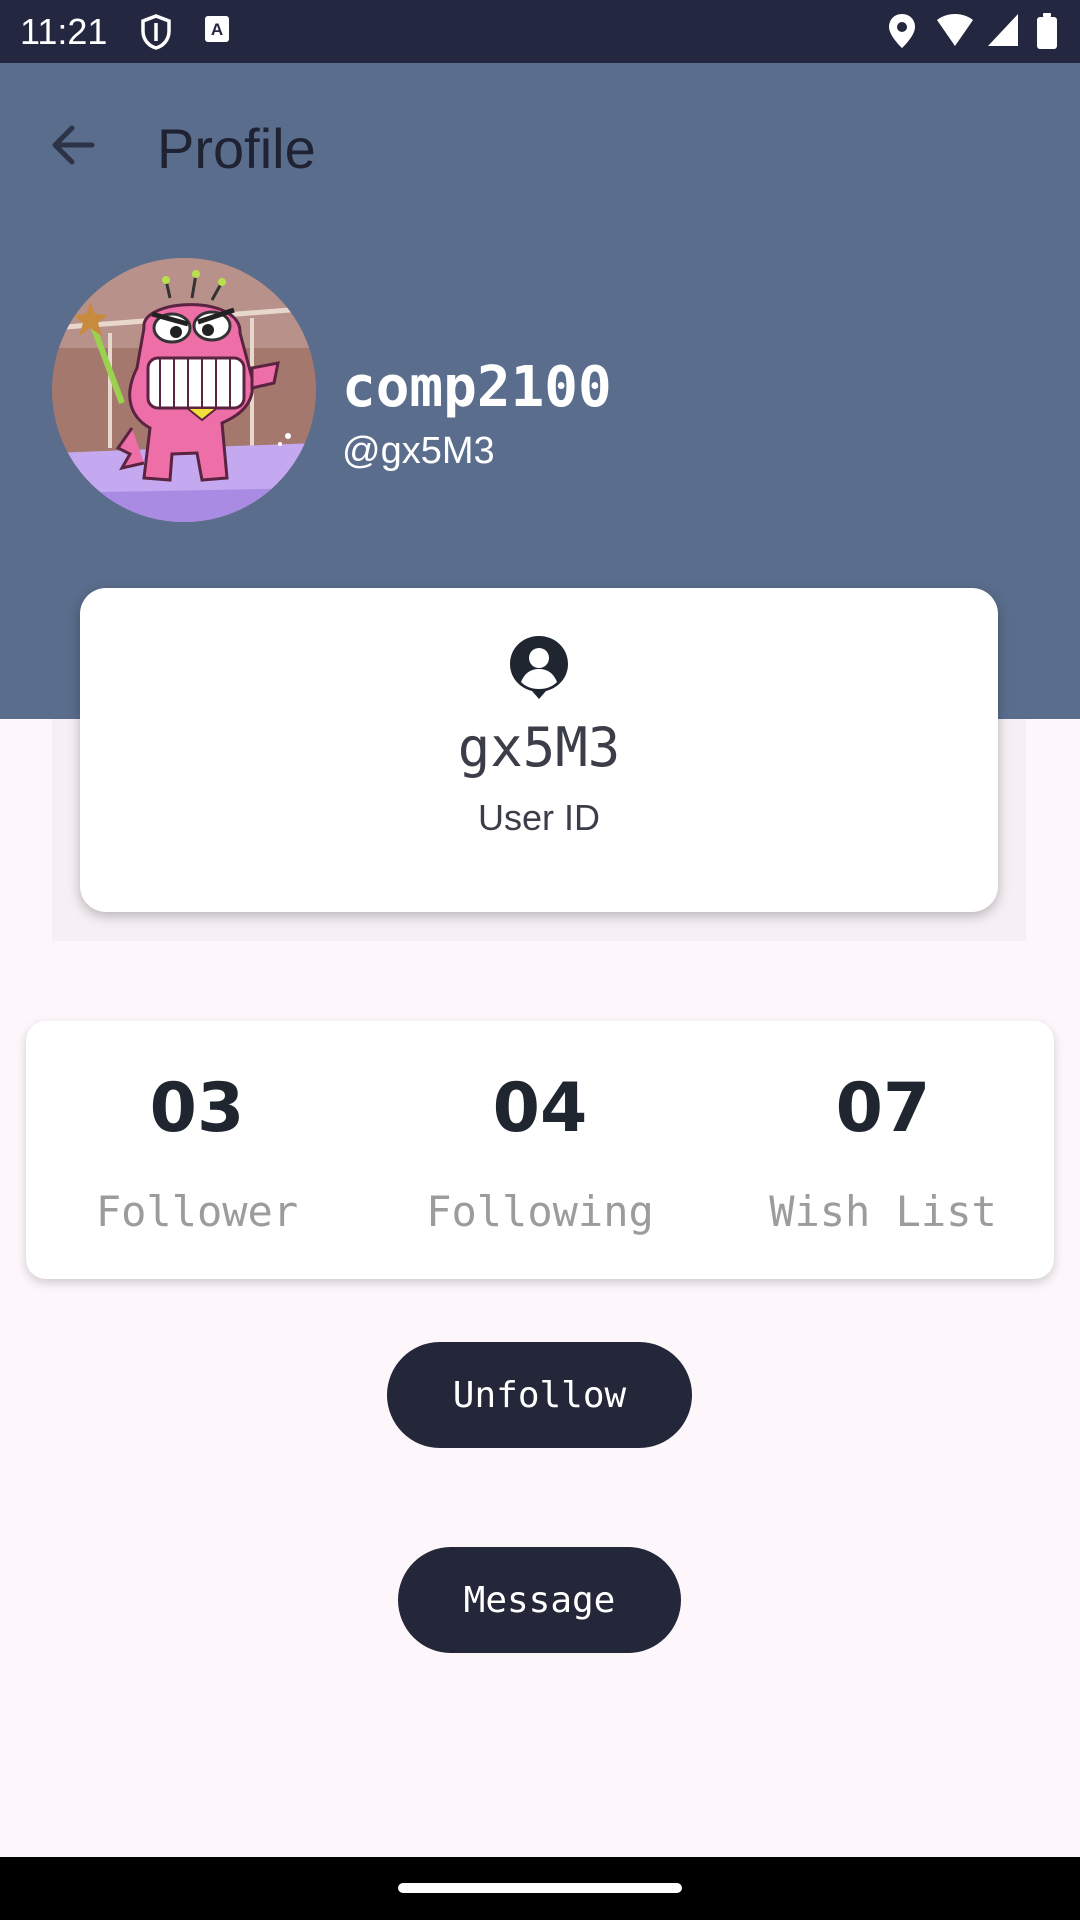  Describe the element at coordinates (197, 1108) in the screenshot. I see `stat-value: 03` at that location.